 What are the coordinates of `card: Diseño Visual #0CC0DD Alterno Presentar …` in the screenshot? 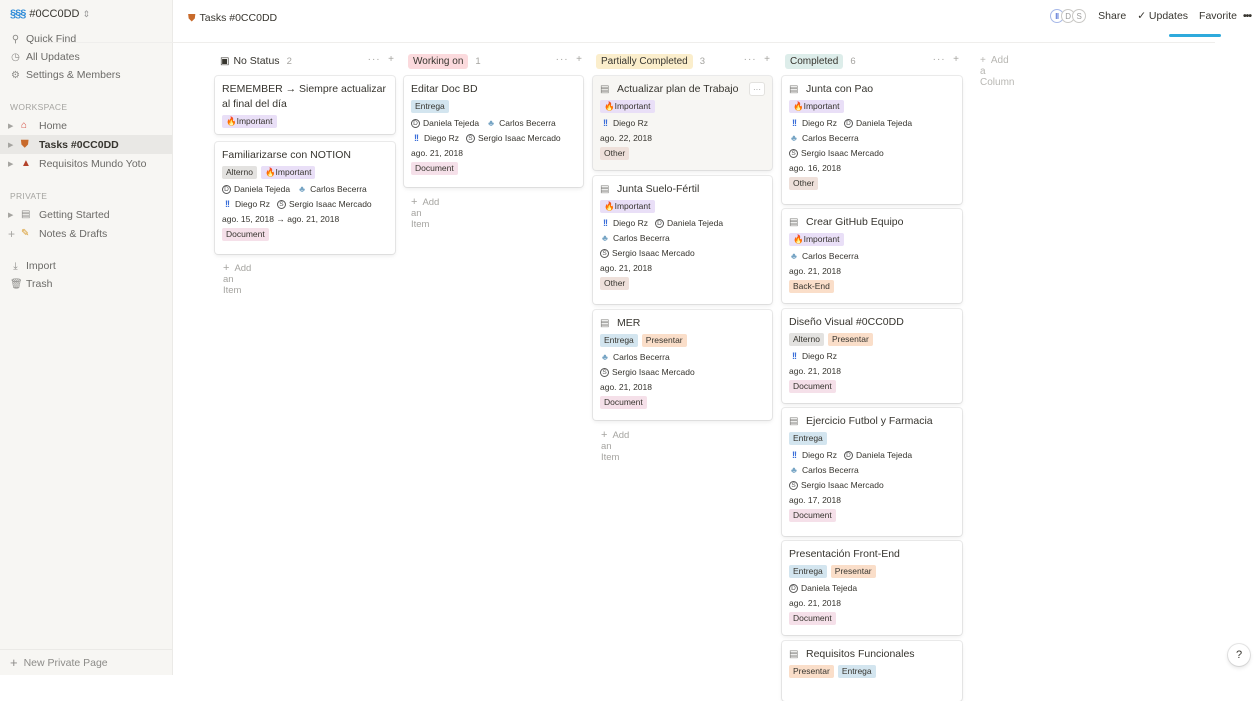 It's located at (872, 356).